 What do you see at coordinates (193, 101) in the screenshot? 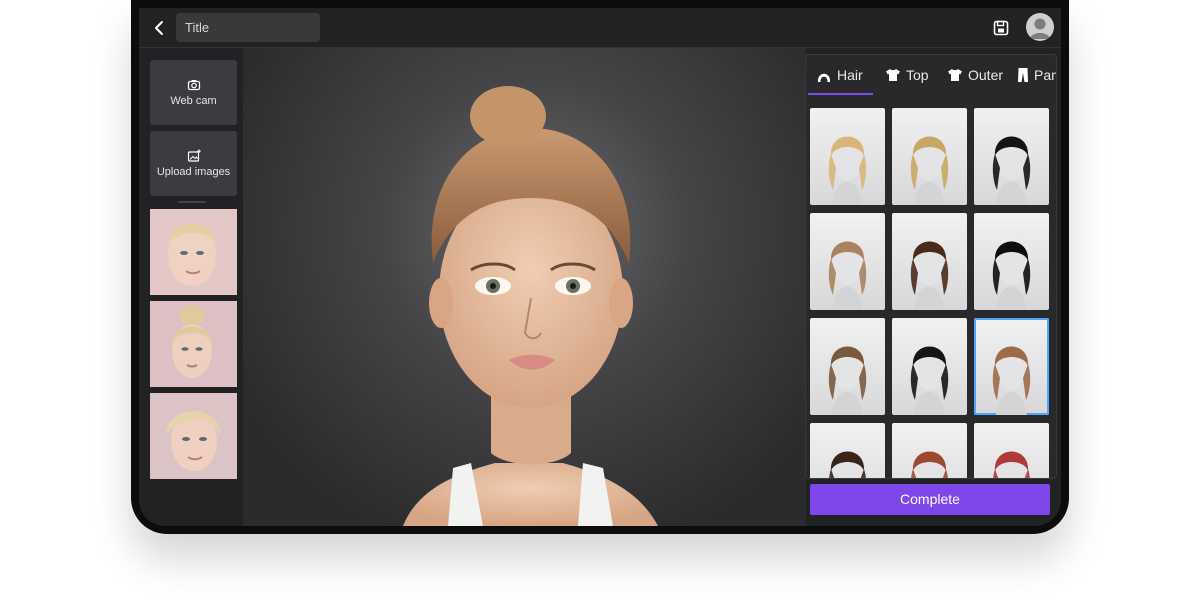
I see `webcam-label: Web cam` at bounding box center [193, 101].